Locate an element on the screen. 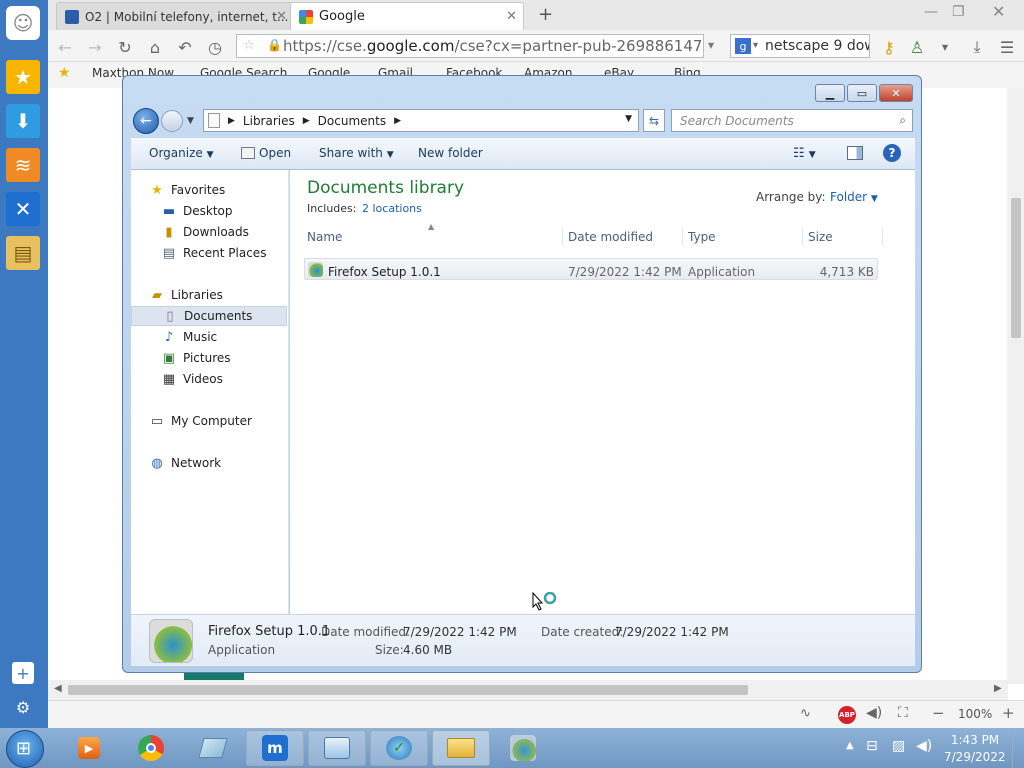 The image size is (1024, 768). chevron-down-icon: ▾ is located at coordinates (755, 45).